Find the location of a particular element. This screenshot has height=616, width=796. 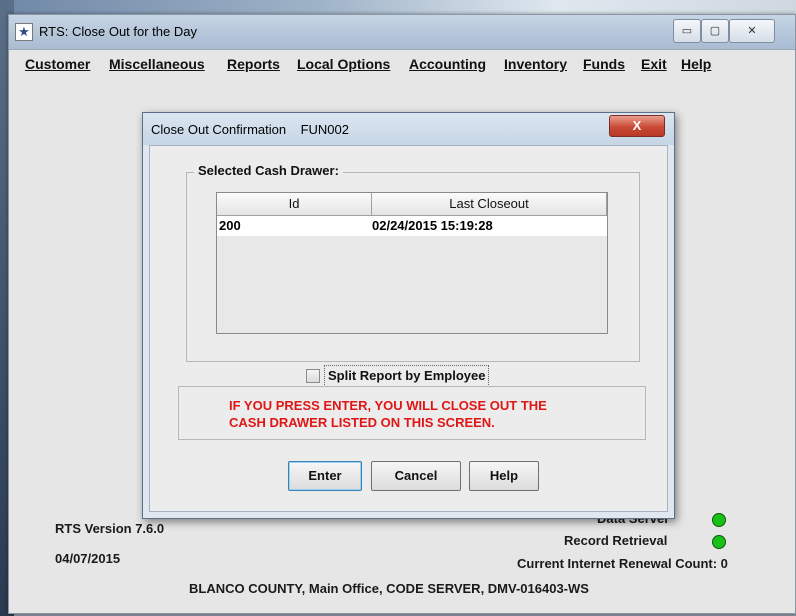

maximize-button: ▢ is located at coordinates (715, 31).